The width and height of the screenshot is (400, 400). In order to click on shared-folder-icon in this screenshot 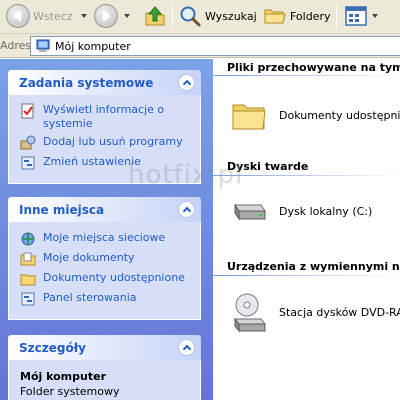, I will do `click(249, 117)`.